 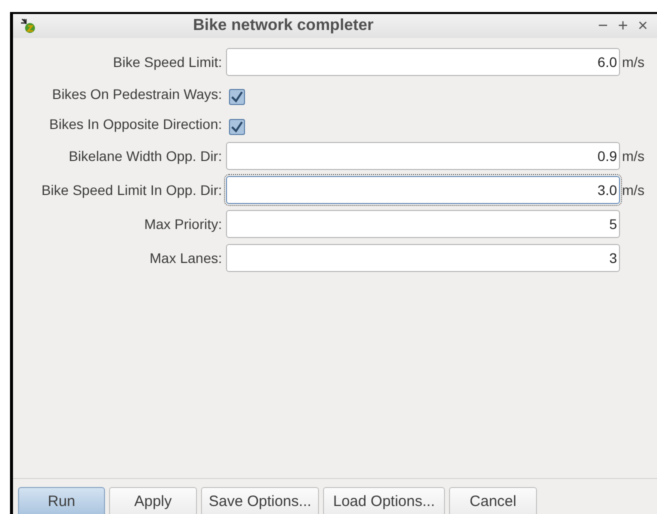 I want to click on dialog-button: Cancel, so click(x=493, y=500).